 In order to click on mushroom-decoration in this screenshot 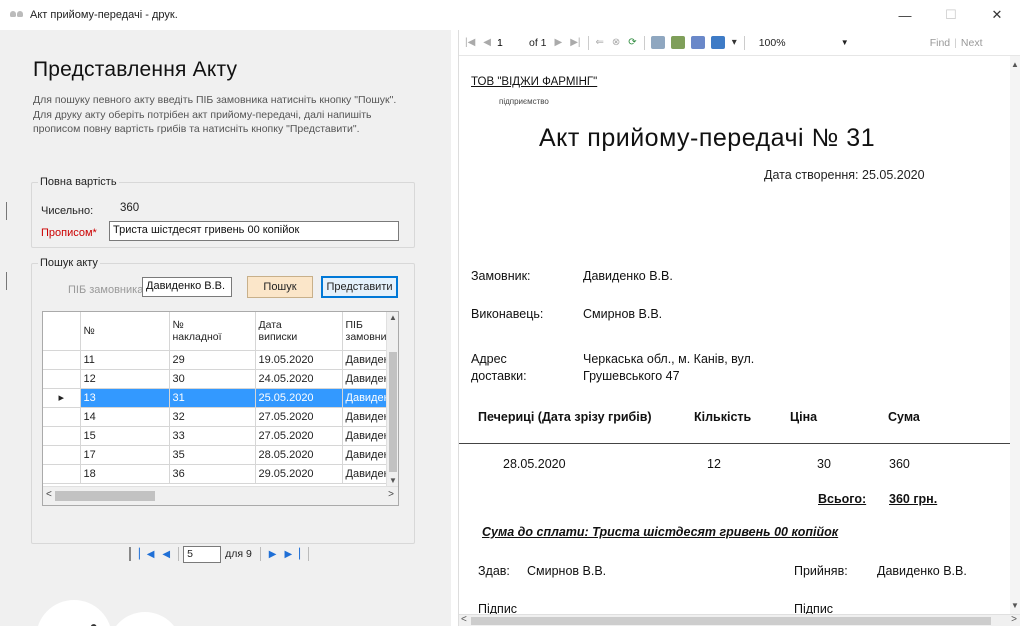, I will do `click(74, 613)`.